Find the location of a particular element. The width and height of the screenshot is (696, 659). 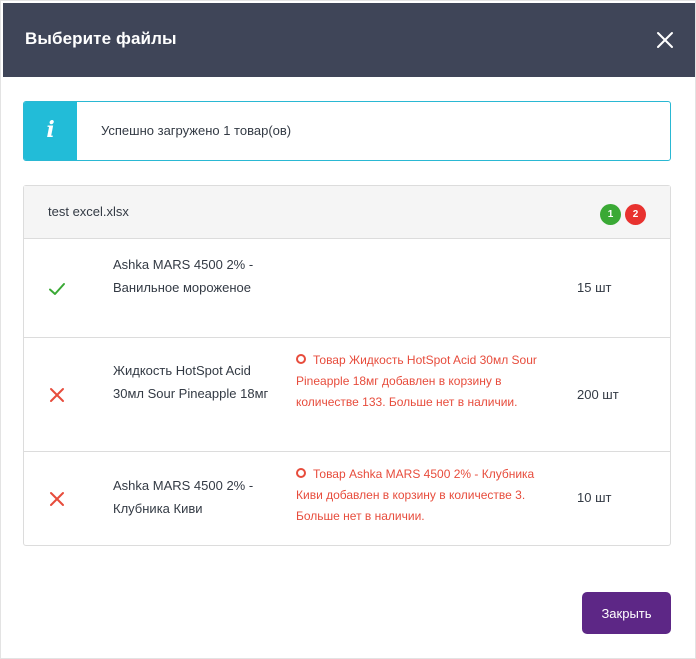

modal-header: Выберите файлы is located at coordinates (349, 40).